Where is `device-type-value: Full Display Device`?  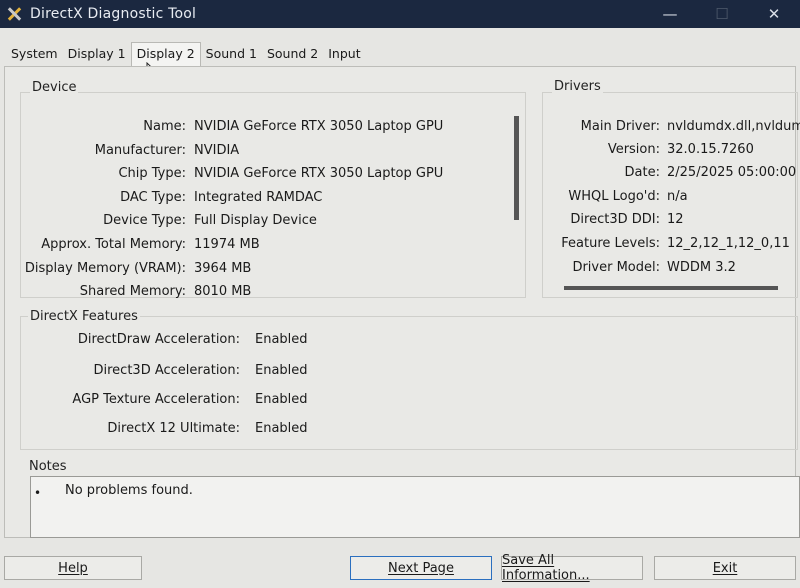
device-type-value: Full Display Device is located at coordinates (255, 220).